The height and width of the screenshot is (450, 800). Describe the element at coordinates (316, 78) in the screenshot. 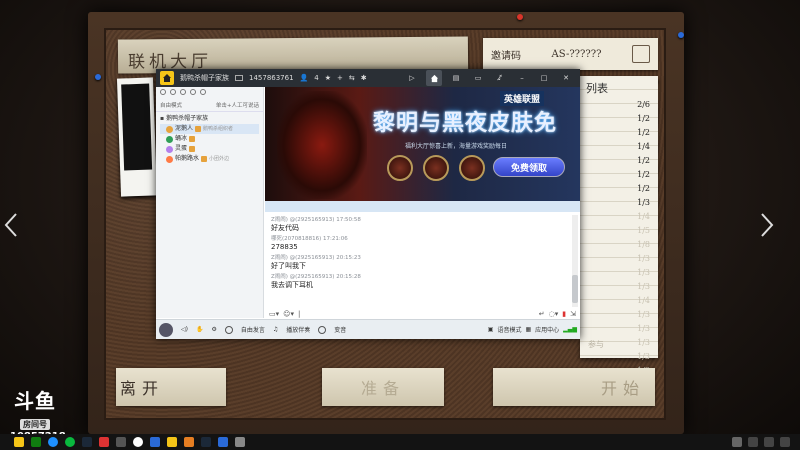

I see `member-count: 4` at that location.